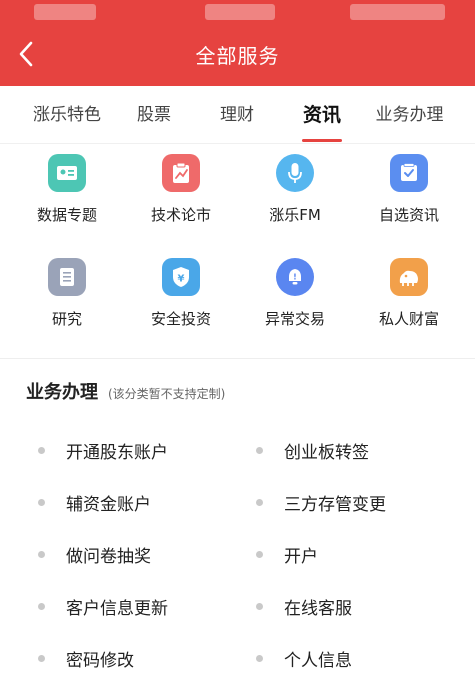 The image size is (475, 676). I want to click on business-item-label: 在线客服, so click(318, 608).